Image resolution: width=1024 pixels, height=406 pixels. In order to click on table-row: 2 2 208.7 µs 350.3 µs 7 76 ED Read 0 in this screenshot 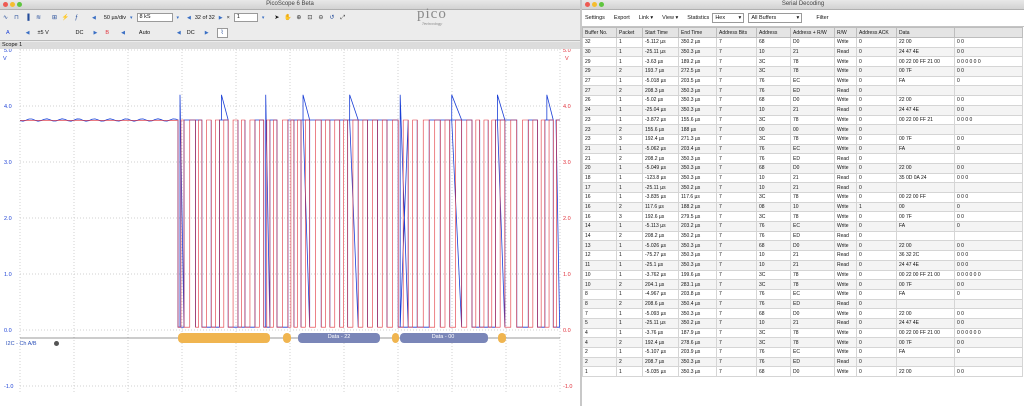, I will do `click(802, 362)`.